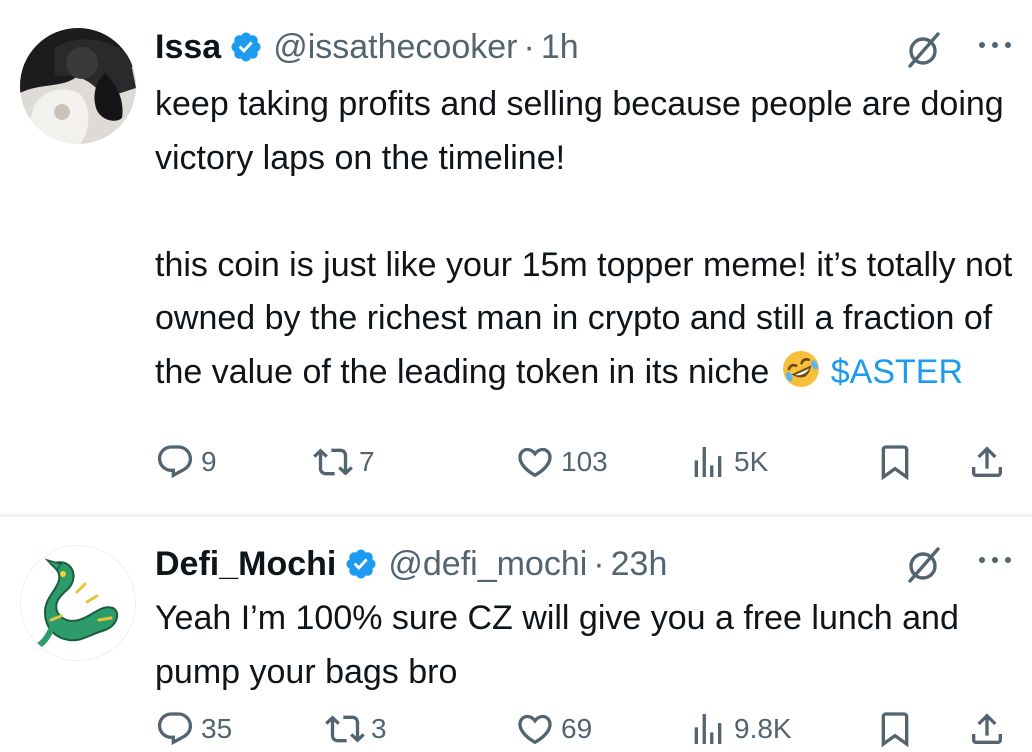  What do you see at coordinates (728, 462) in the screenshot?
I see `views-button: 5K` at bounding box center [728, 462].